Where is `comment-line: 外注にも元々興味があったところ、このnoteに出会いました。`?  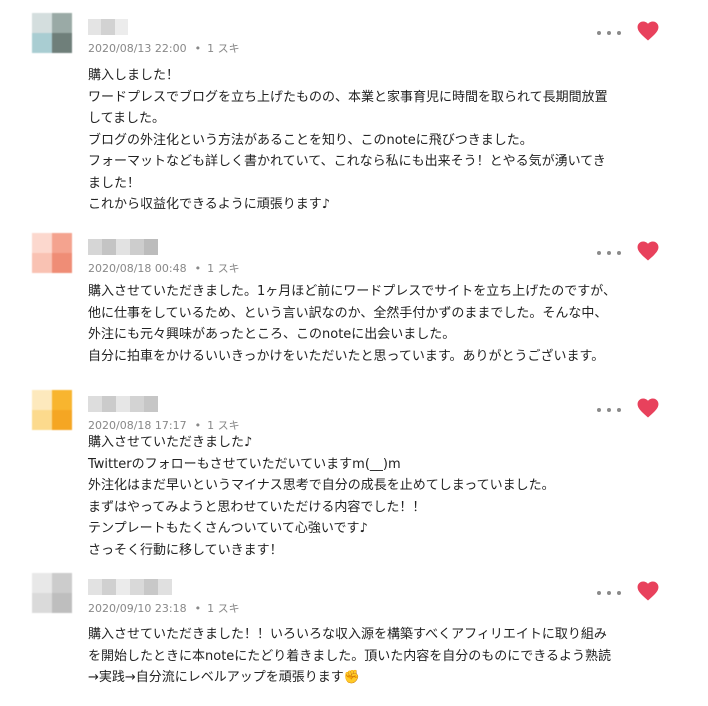
comment-line: 外注にも元々興味があったところ、このnoteに出会いました。 is located at coordinates (272, 334).